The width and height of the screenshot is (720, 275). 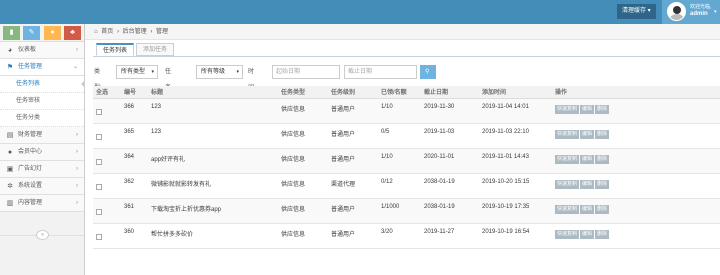 I want to click on user-icon: ●, so click(x=10, y=152).